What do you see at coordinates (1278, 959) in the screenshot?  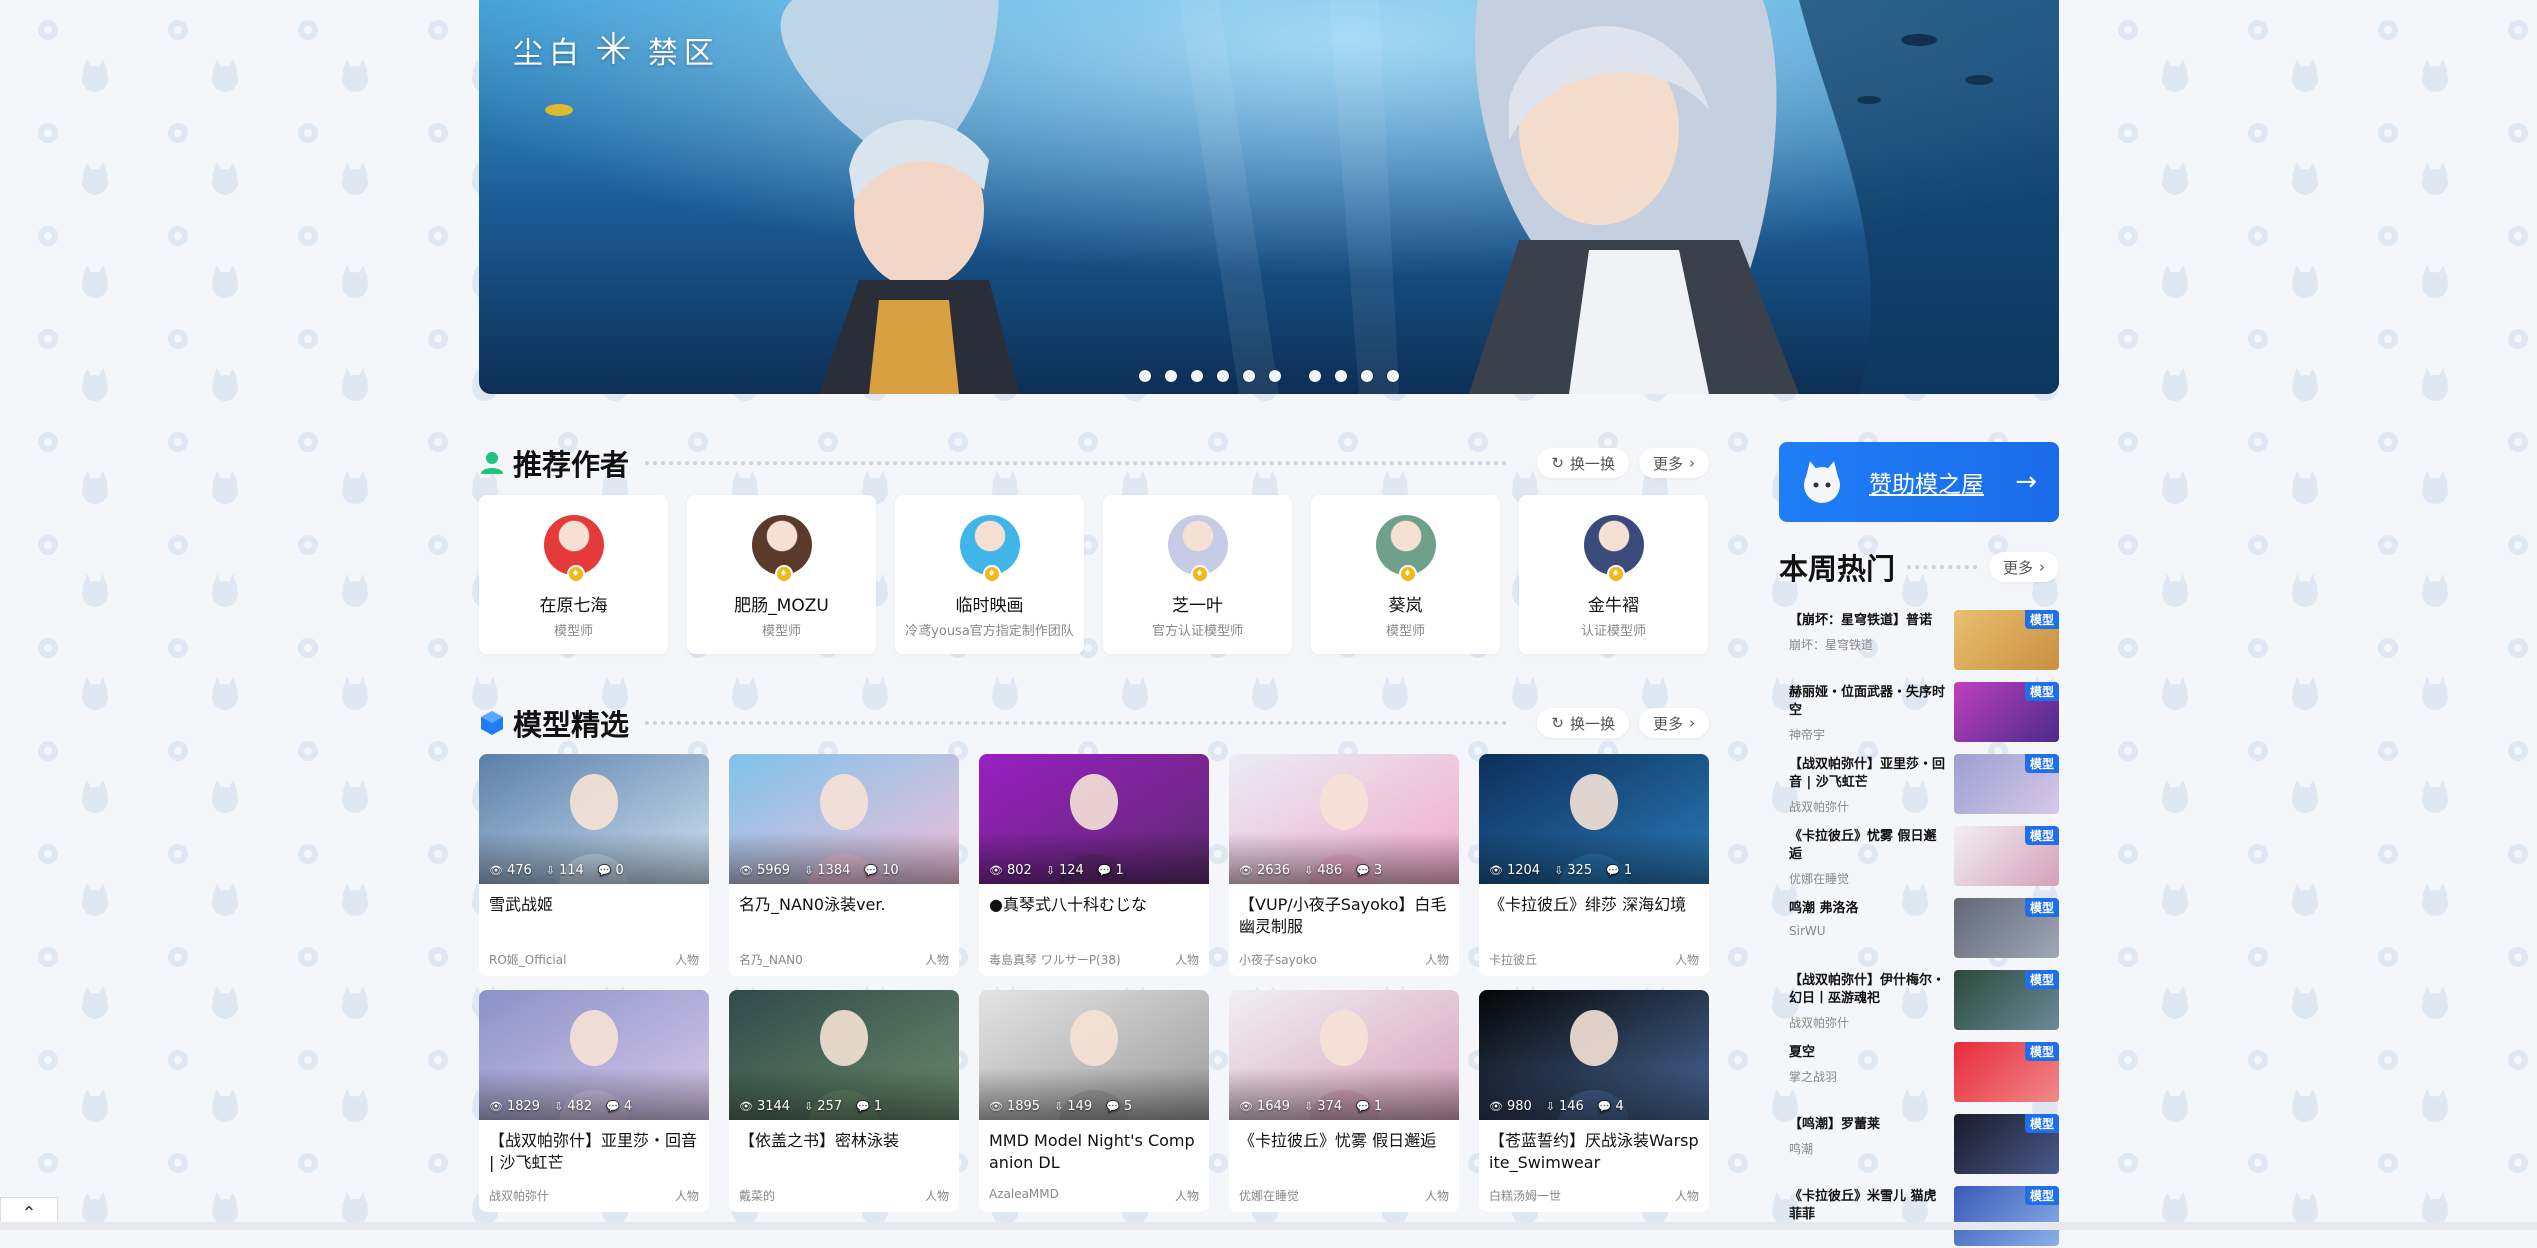 I see `model-author: 小夜子sayoko` at bounding box center [1278, 959].